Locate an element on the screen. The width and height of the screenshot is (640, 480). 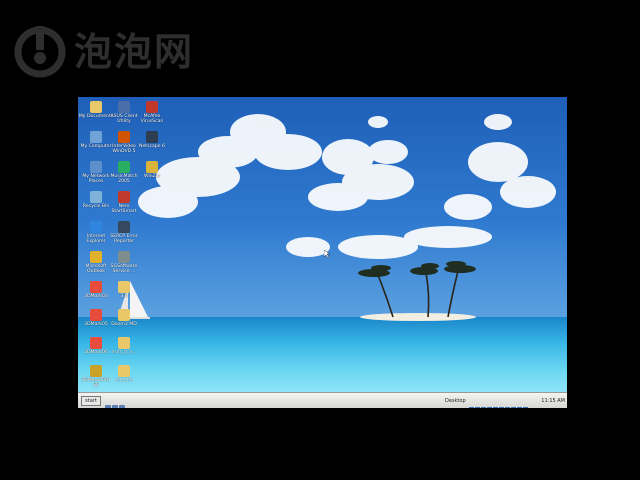
desktop-icon-label: Netscape 6 is located at coordinates (152, 146).